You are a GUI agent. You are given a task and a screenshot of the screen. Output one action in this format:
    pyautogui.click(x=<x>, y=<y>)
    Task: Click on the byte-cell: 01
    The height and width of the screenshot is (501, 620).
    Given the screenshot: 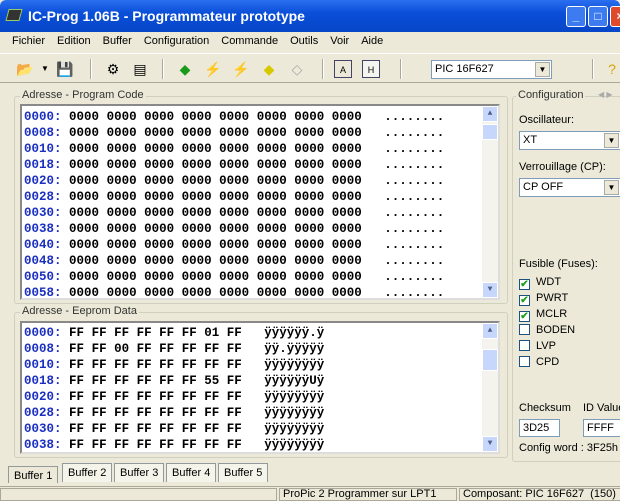 What is the action you would take?
    pyautogui.click(x=211, y=333)
    